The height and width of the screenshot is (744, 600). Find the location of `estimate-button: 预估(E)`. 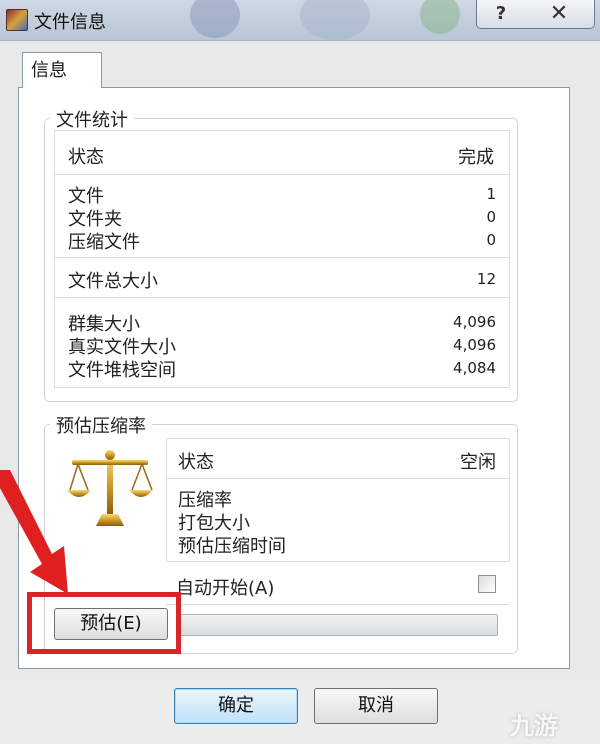

estimate-button: 预估(E) is located at coordinates (111, 624).